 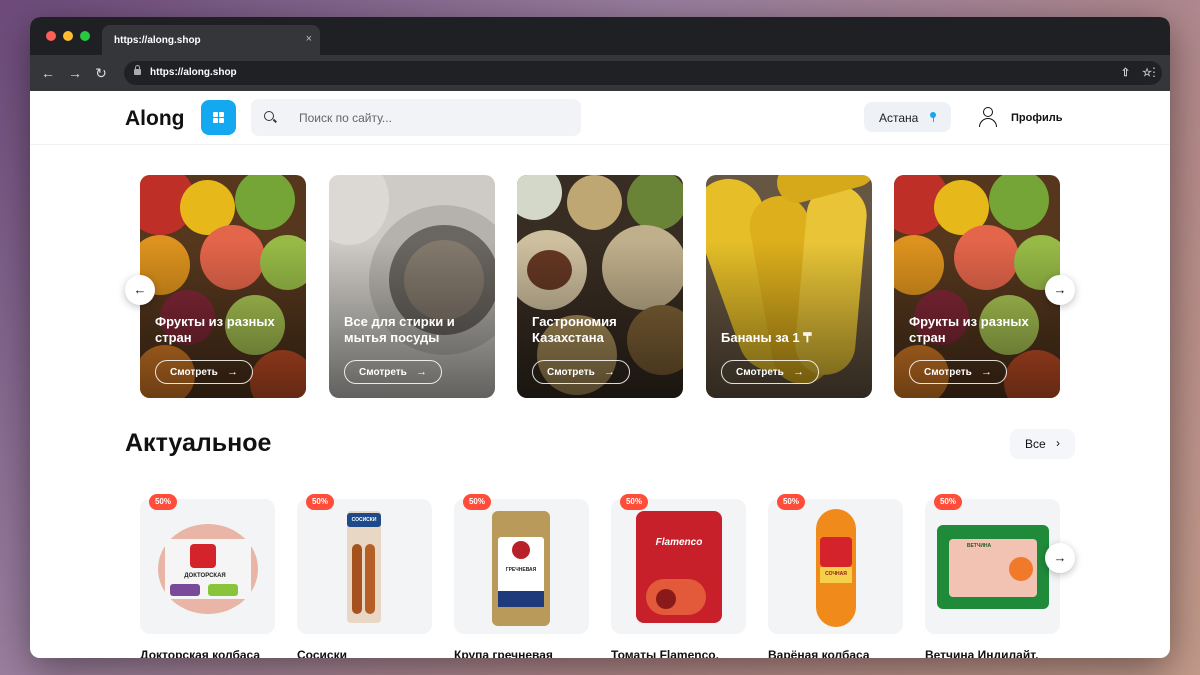 What do you see at coordinates (1036, 118) in the screenshot?
I see `profile-link: Профиль` at bounding box center [1036, 118].